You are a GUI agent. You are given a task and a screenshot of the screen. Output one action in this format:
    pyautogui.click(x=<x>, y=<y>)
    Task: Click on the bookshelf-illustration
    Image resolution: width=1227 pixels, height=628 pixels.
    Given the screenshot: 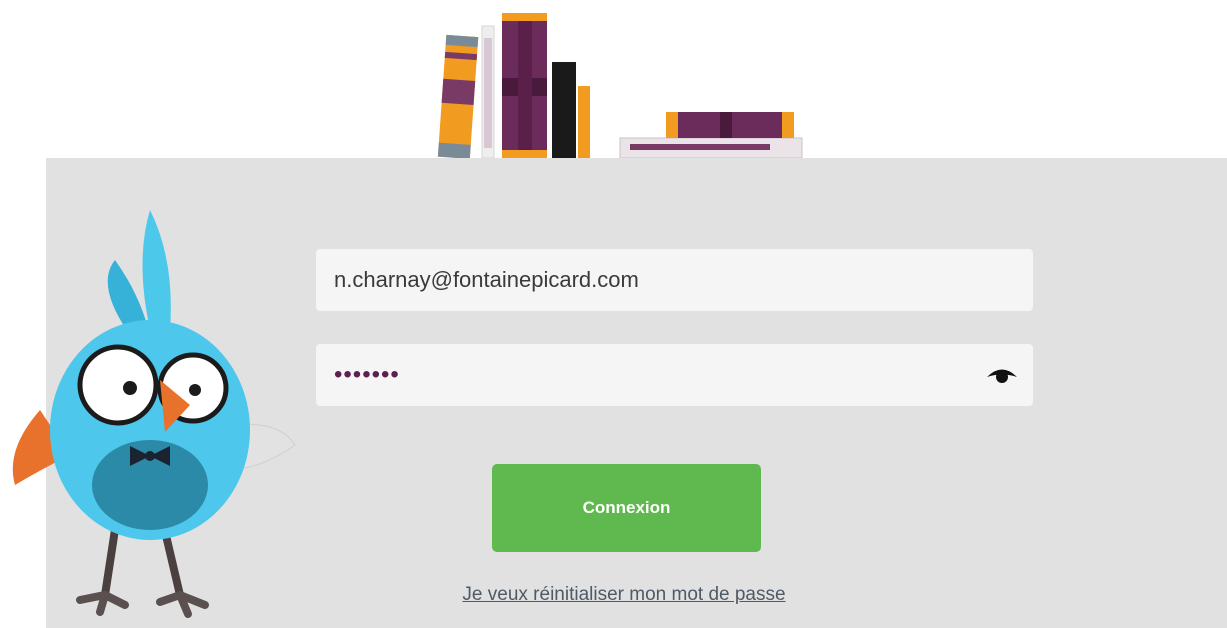 What is the action you would take?
    pyautogui.click(x=620, y=86)
    